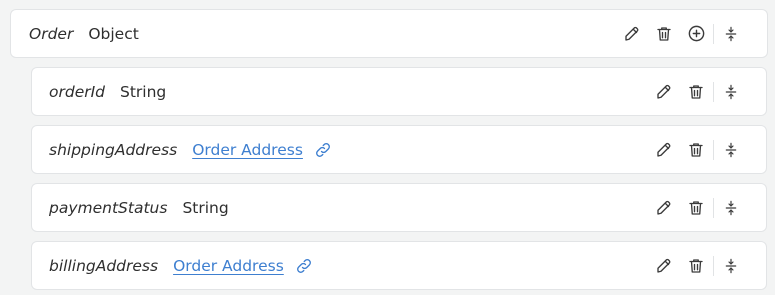 The width and height of the screenshot is (775, 295). I want to click on field-name: Order, so click(51, 33).